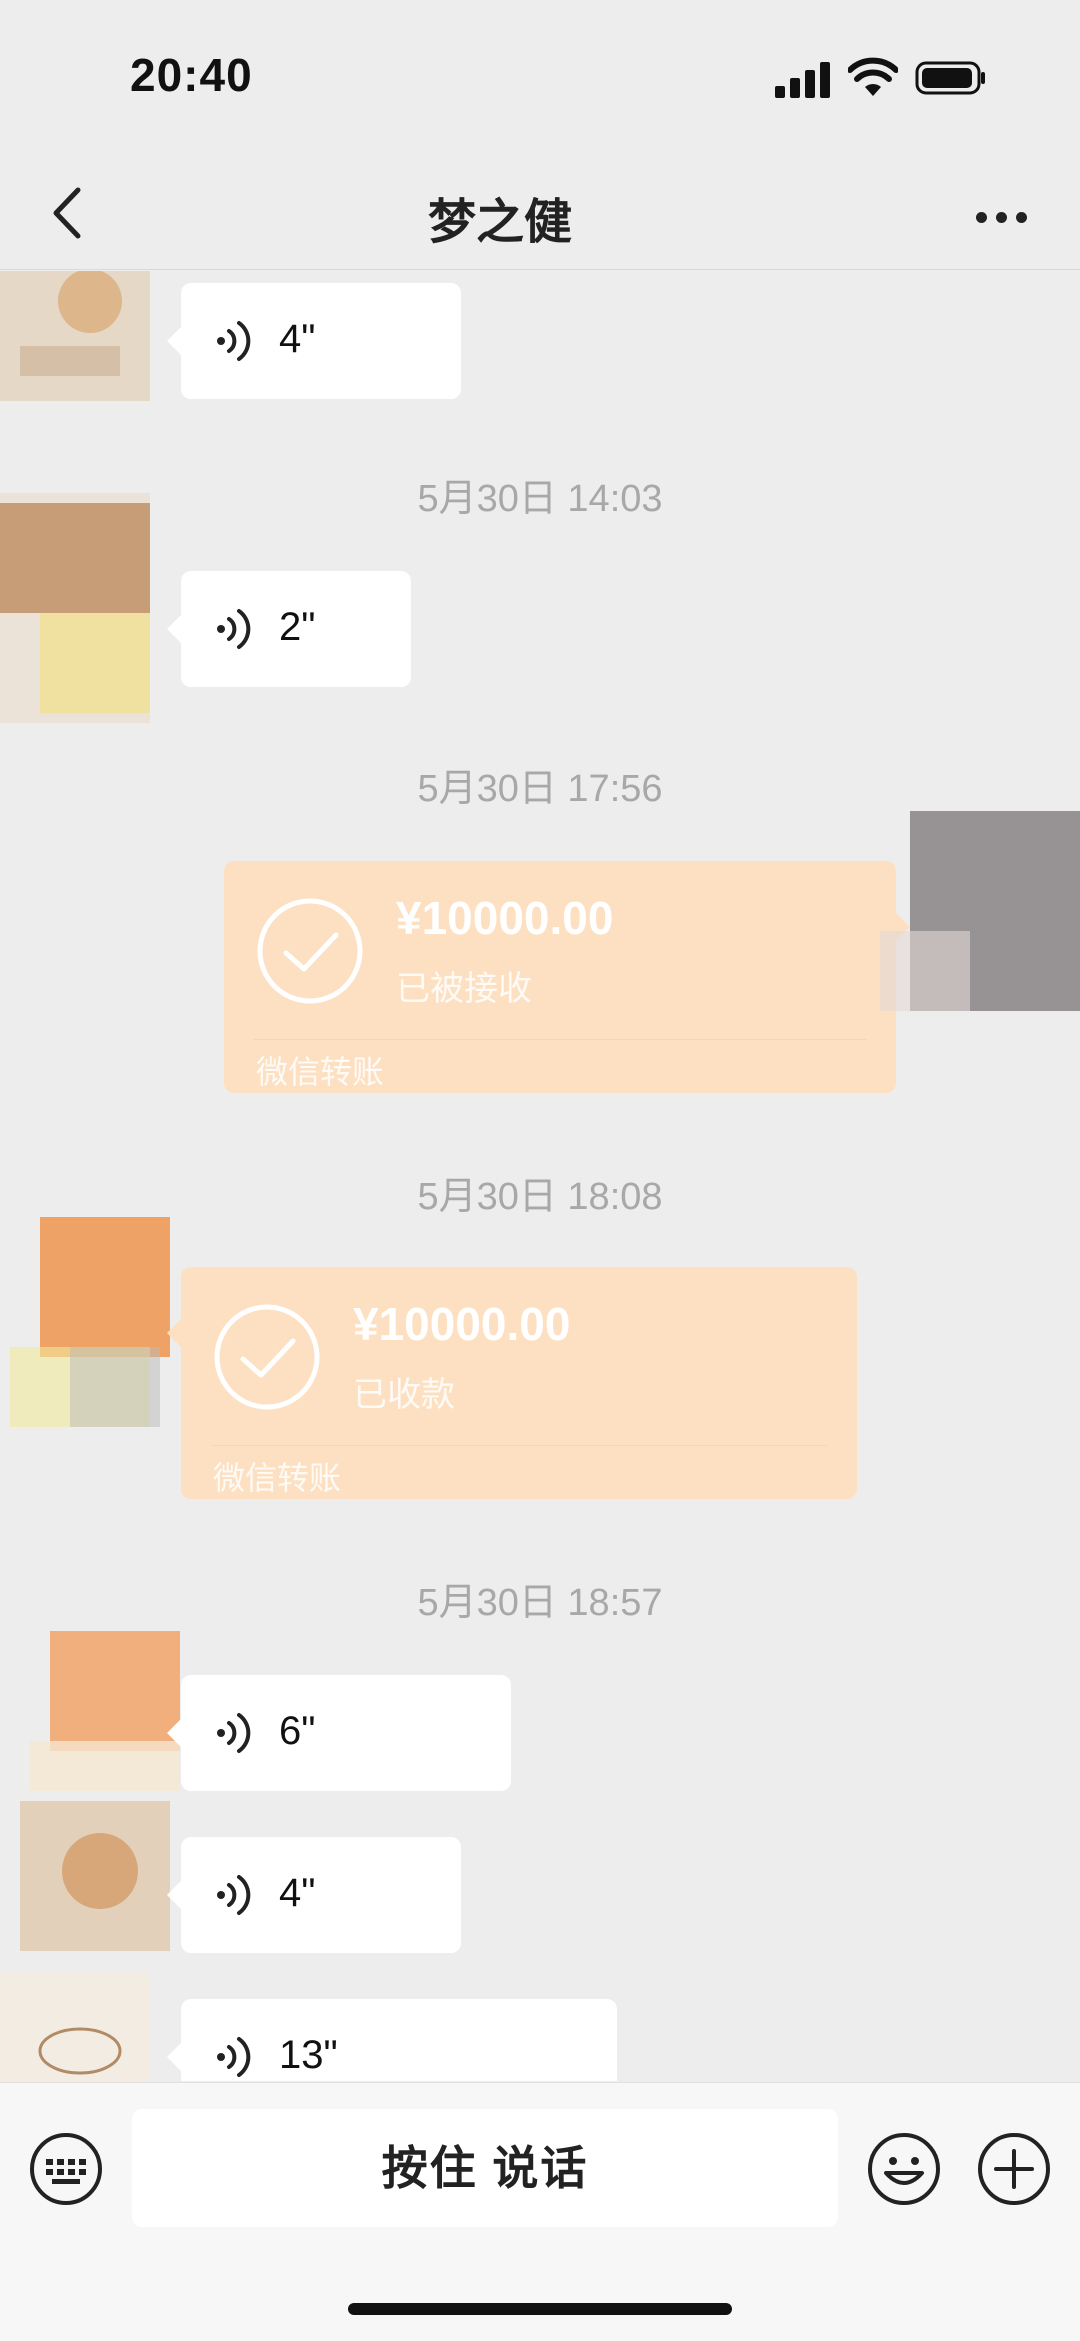 This screenshot has width=1080, height=2341. I want to click on keyboard-icon, so click(66, 2169).